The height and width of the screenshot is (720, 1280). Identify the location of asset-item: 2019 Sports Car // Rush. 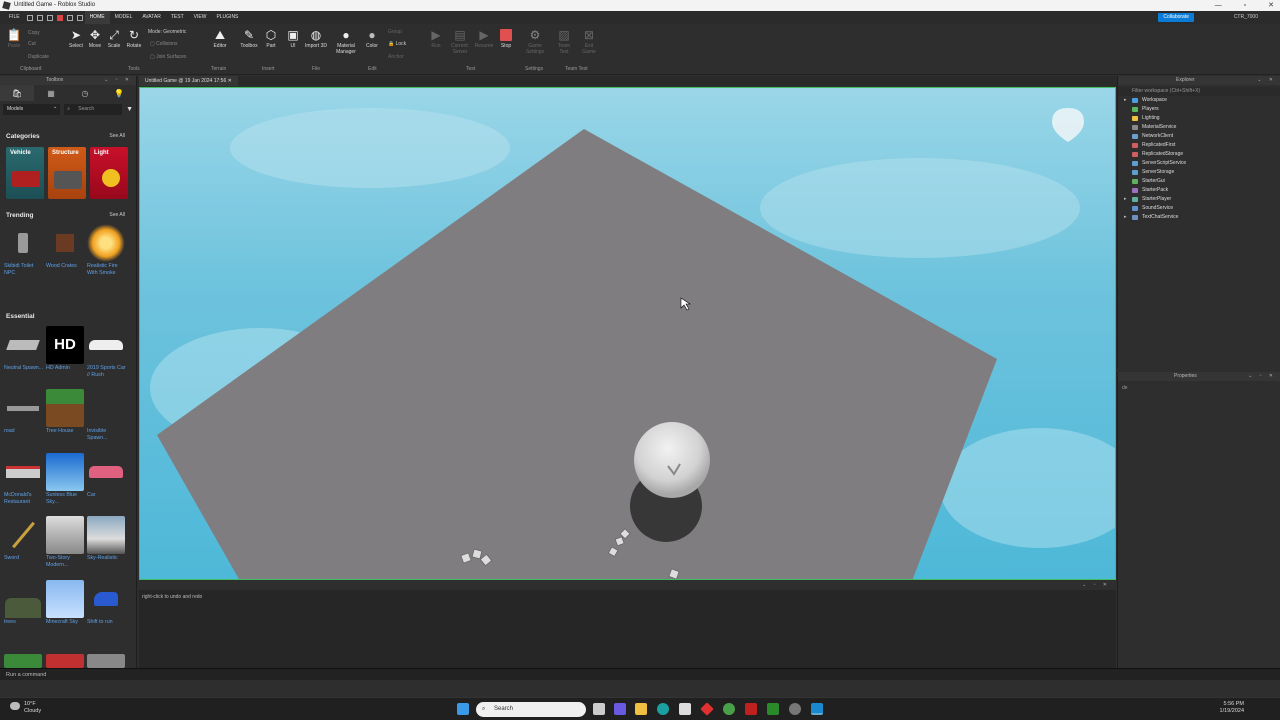
(107, 352).